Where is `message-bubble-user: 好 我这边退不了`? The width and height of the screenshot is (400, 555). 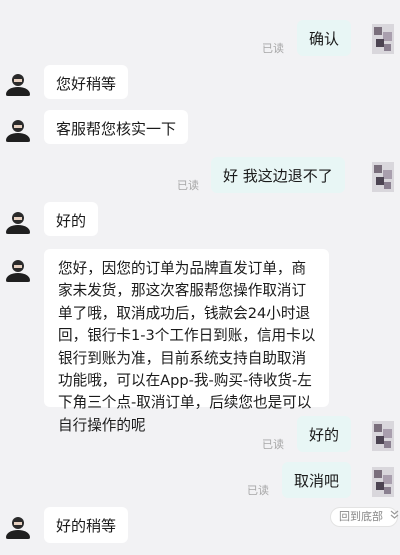
message-bubble-user: 好 我这边退不了 is located at coordinates (278, 175).